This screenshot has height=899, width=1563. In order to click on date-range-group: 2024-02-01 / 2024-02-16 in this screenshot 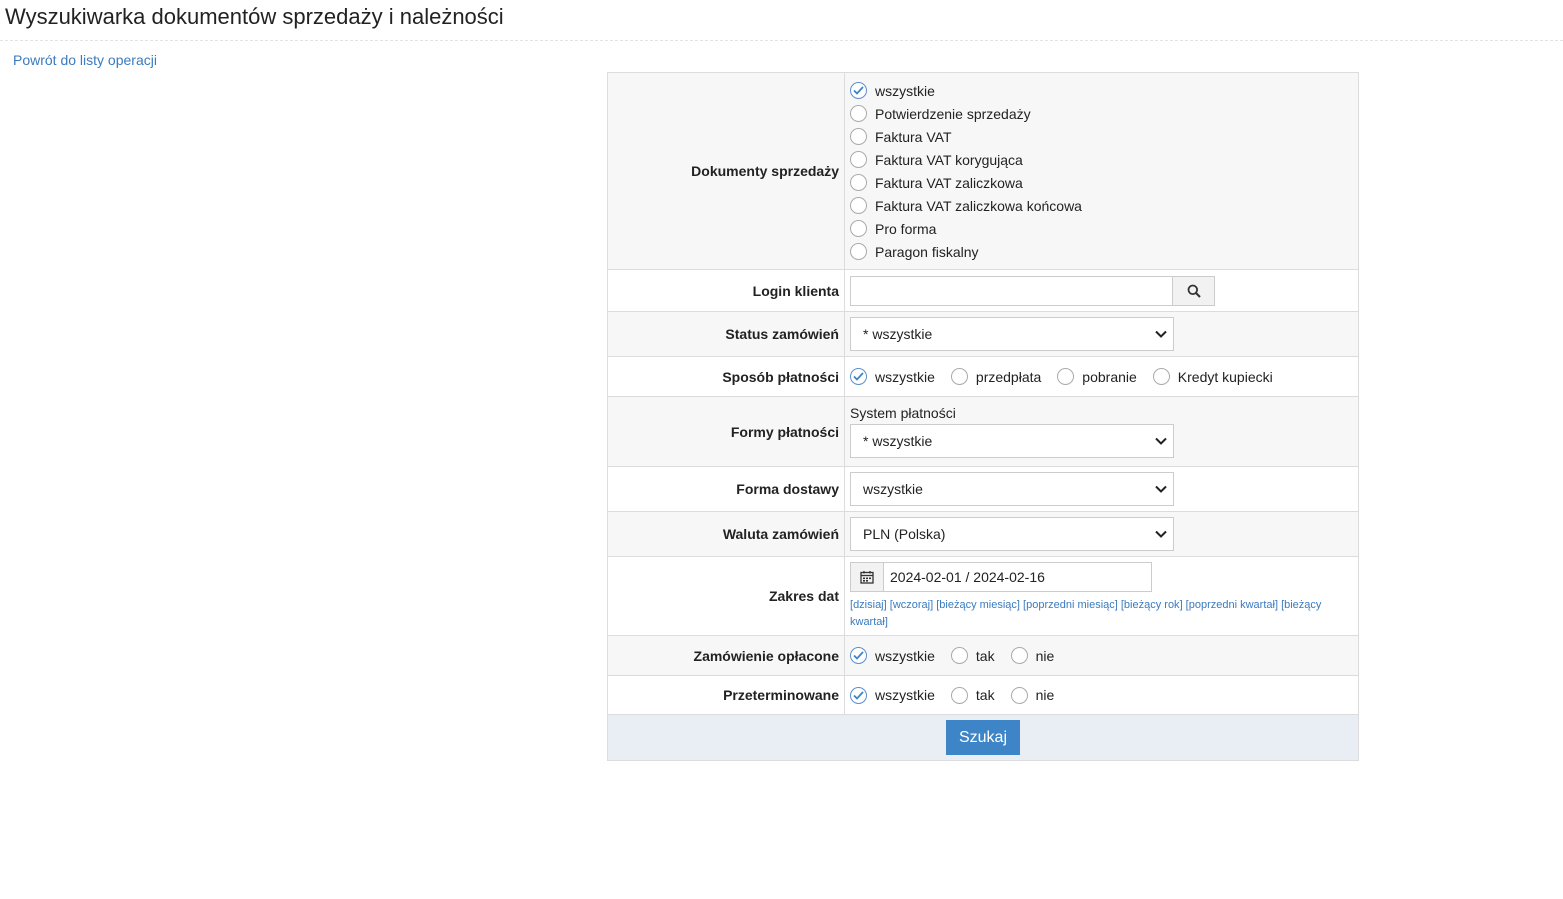, I will do `click(1001, 576)`.